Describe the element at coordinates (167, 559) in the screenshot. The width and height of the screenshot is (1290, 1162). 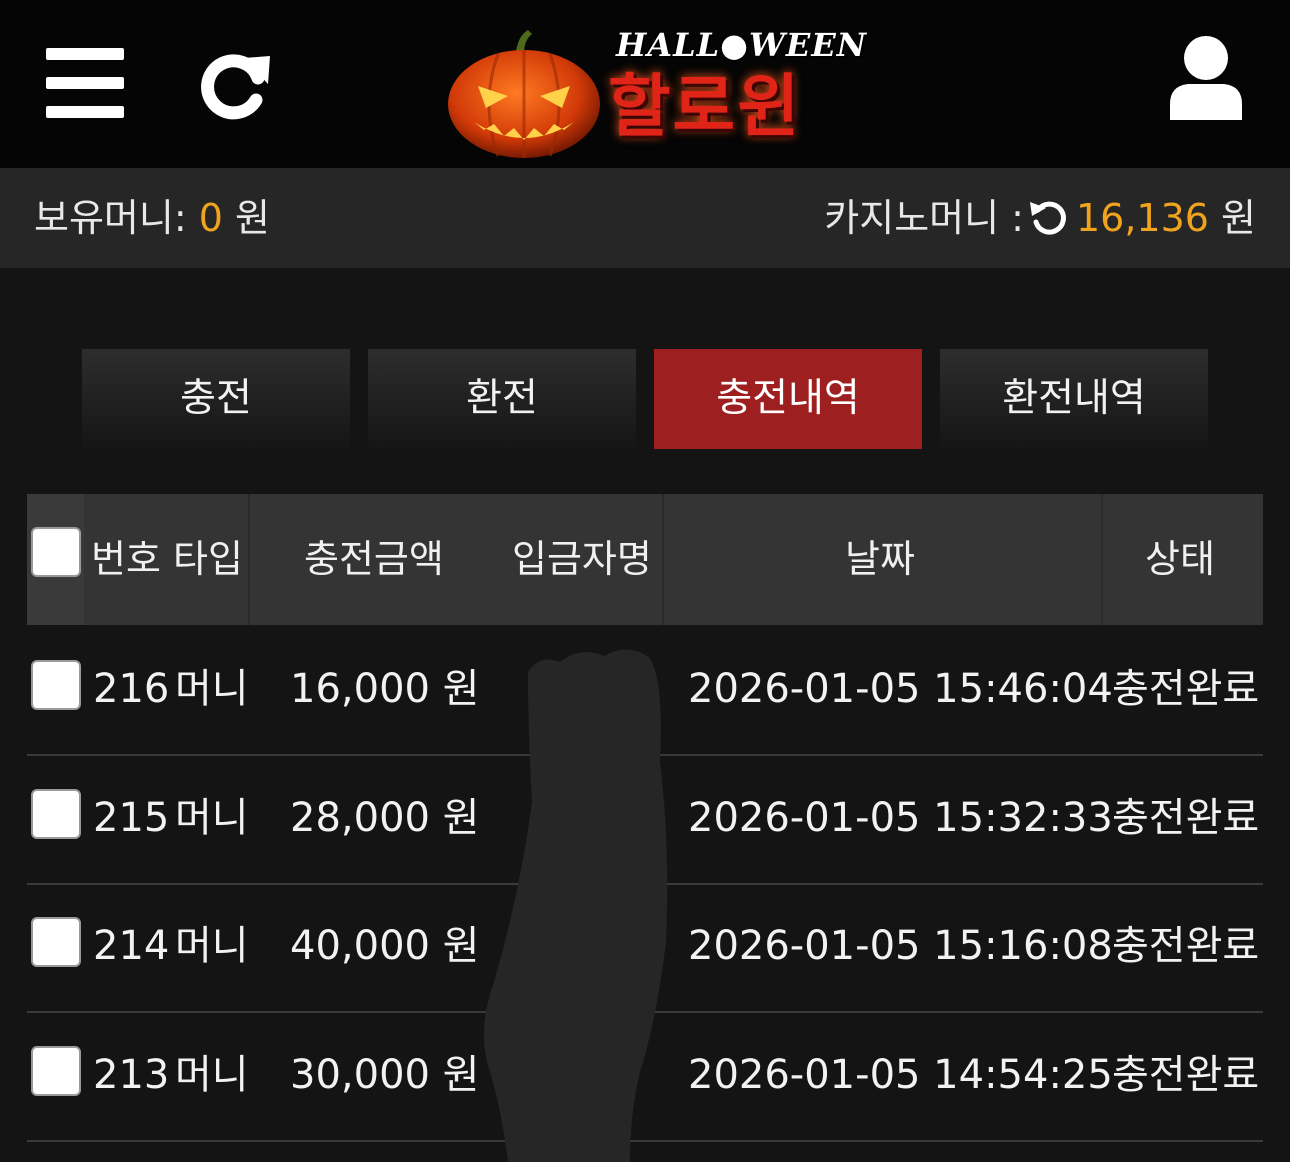
I see `column-header-number-type: 번호 타입` at that location.